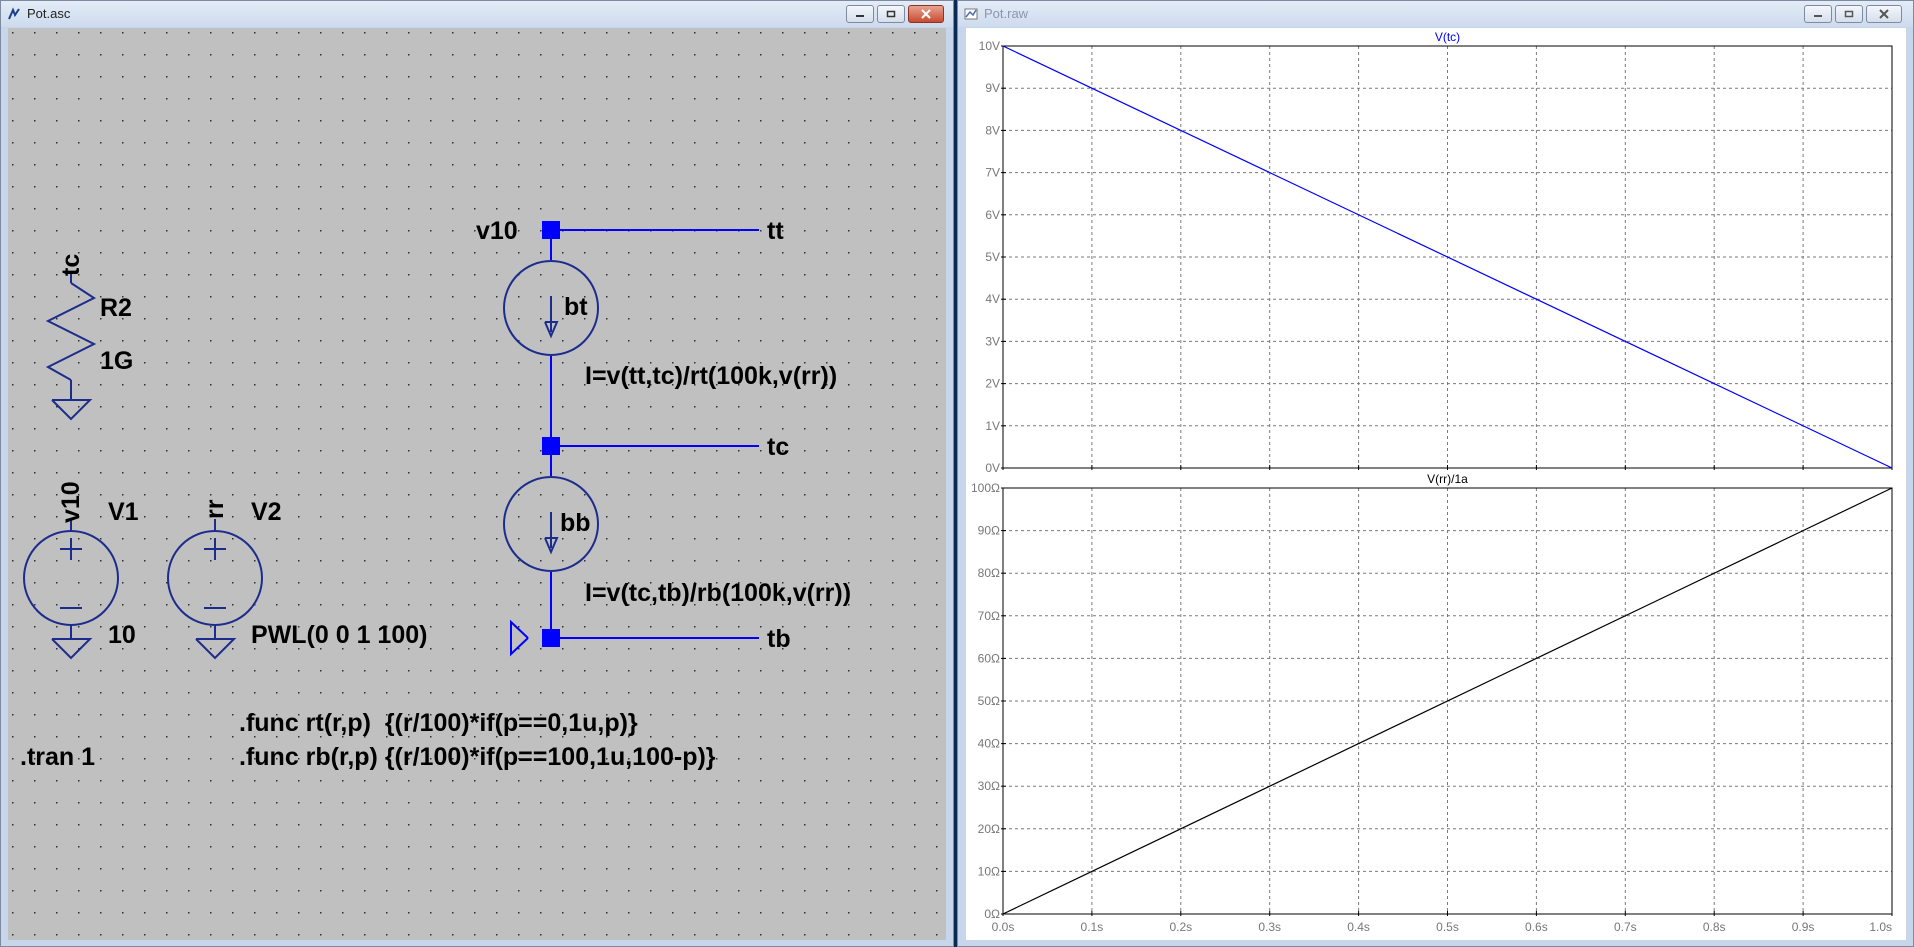 Image resolution: width=1914 pixels, height=947 pixels. I want to click on x-tick-label: 0.1s, so click(1092, 927).